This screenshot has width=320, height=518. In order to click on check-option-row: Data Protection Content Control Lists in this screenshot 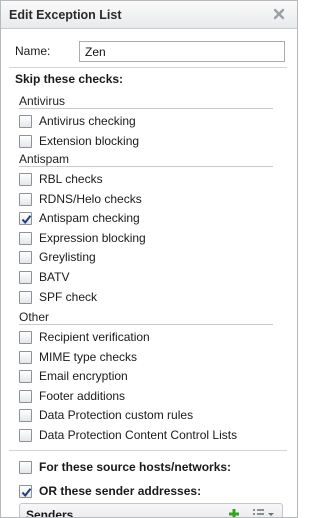, I will do `click(146, 436)`.